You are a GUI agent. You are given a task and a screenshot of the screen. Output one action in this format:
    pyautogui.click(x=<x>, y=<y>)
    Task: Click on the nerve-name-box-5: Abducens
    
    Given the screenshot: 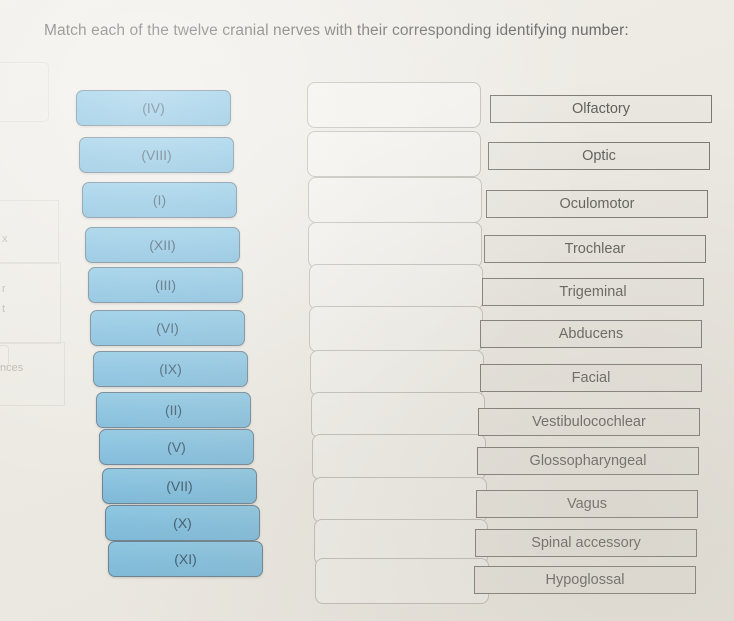 What is the action you would take?
    pyautogui.click(x=591, y=334)
    